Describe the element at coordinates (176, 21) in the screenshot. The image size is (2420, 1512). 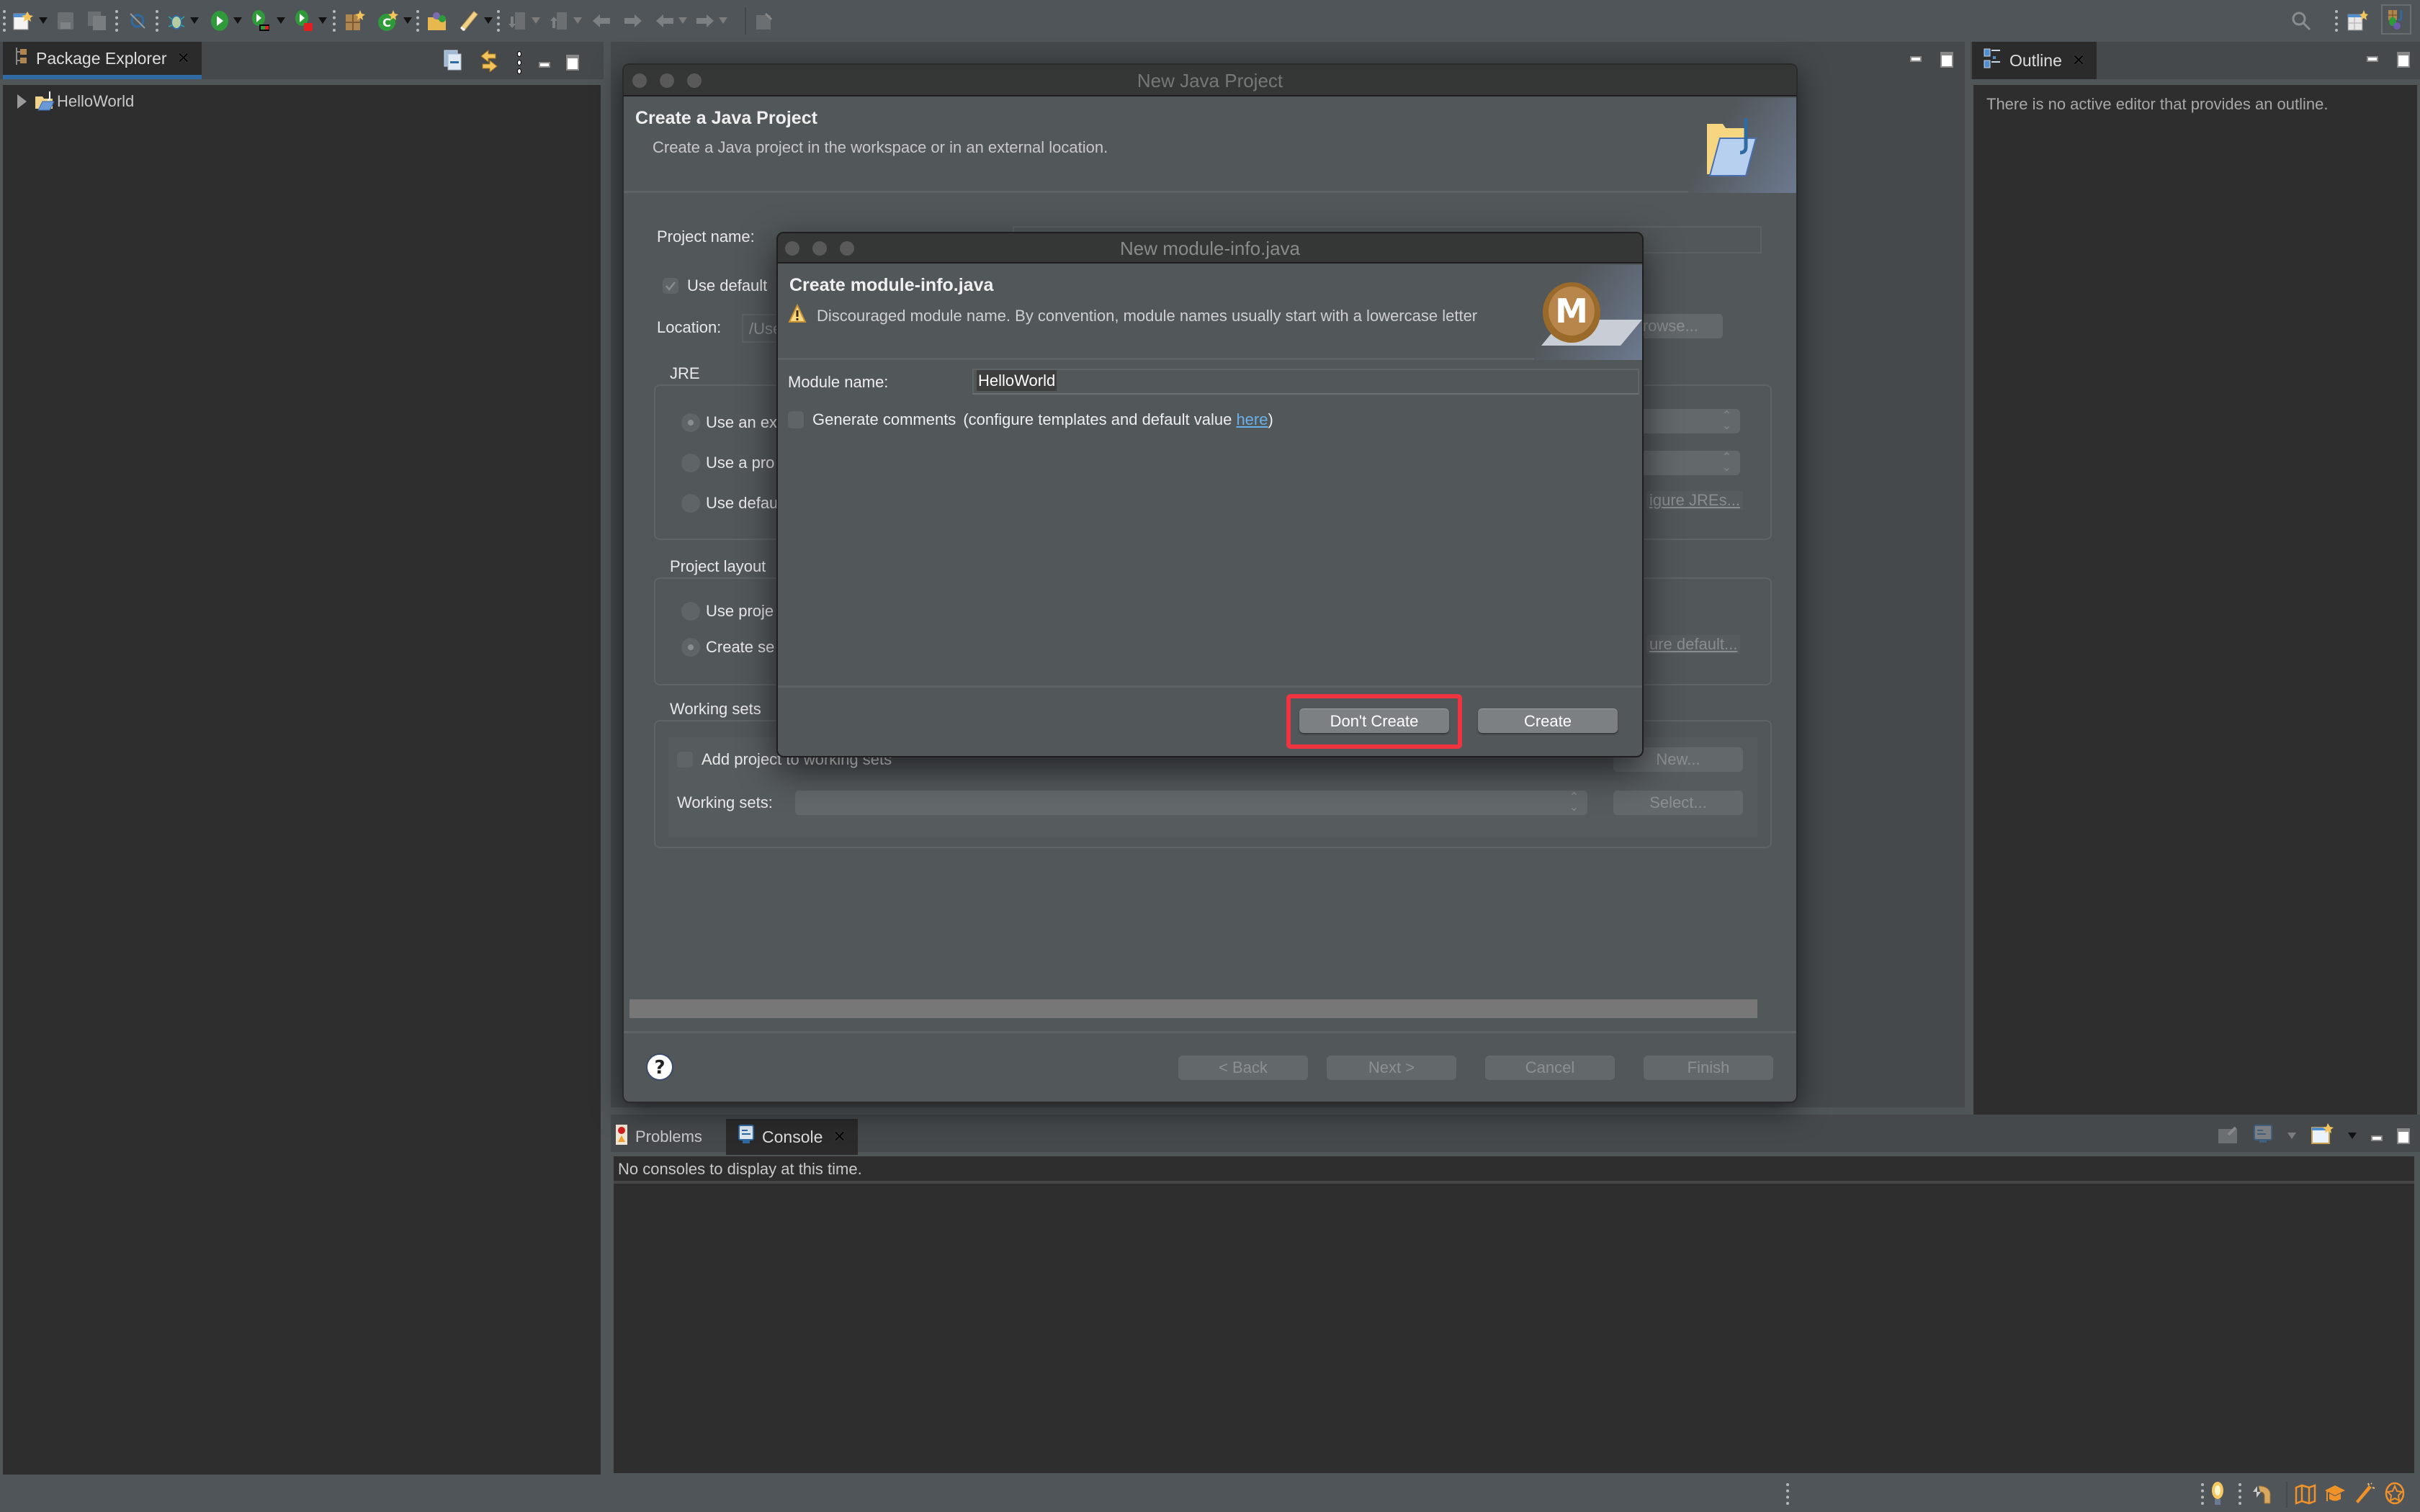
I see `debug-icon` at that location.